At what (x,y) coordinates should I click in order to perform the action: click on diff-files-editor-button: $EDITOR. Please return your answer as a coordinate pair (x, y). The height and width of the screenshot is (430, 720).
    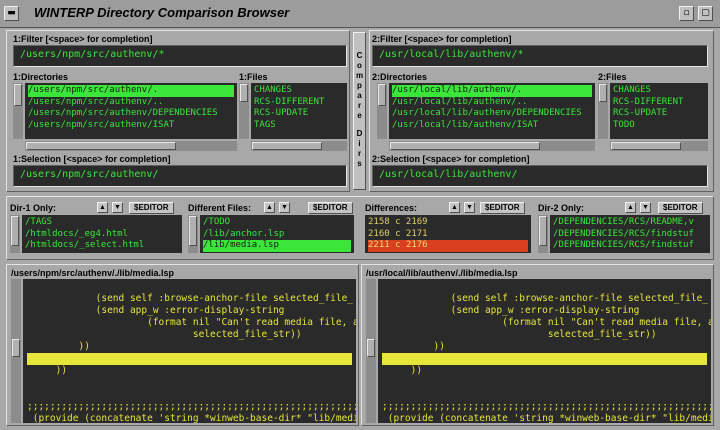
    Looking at the image, I should click on (330, 208).